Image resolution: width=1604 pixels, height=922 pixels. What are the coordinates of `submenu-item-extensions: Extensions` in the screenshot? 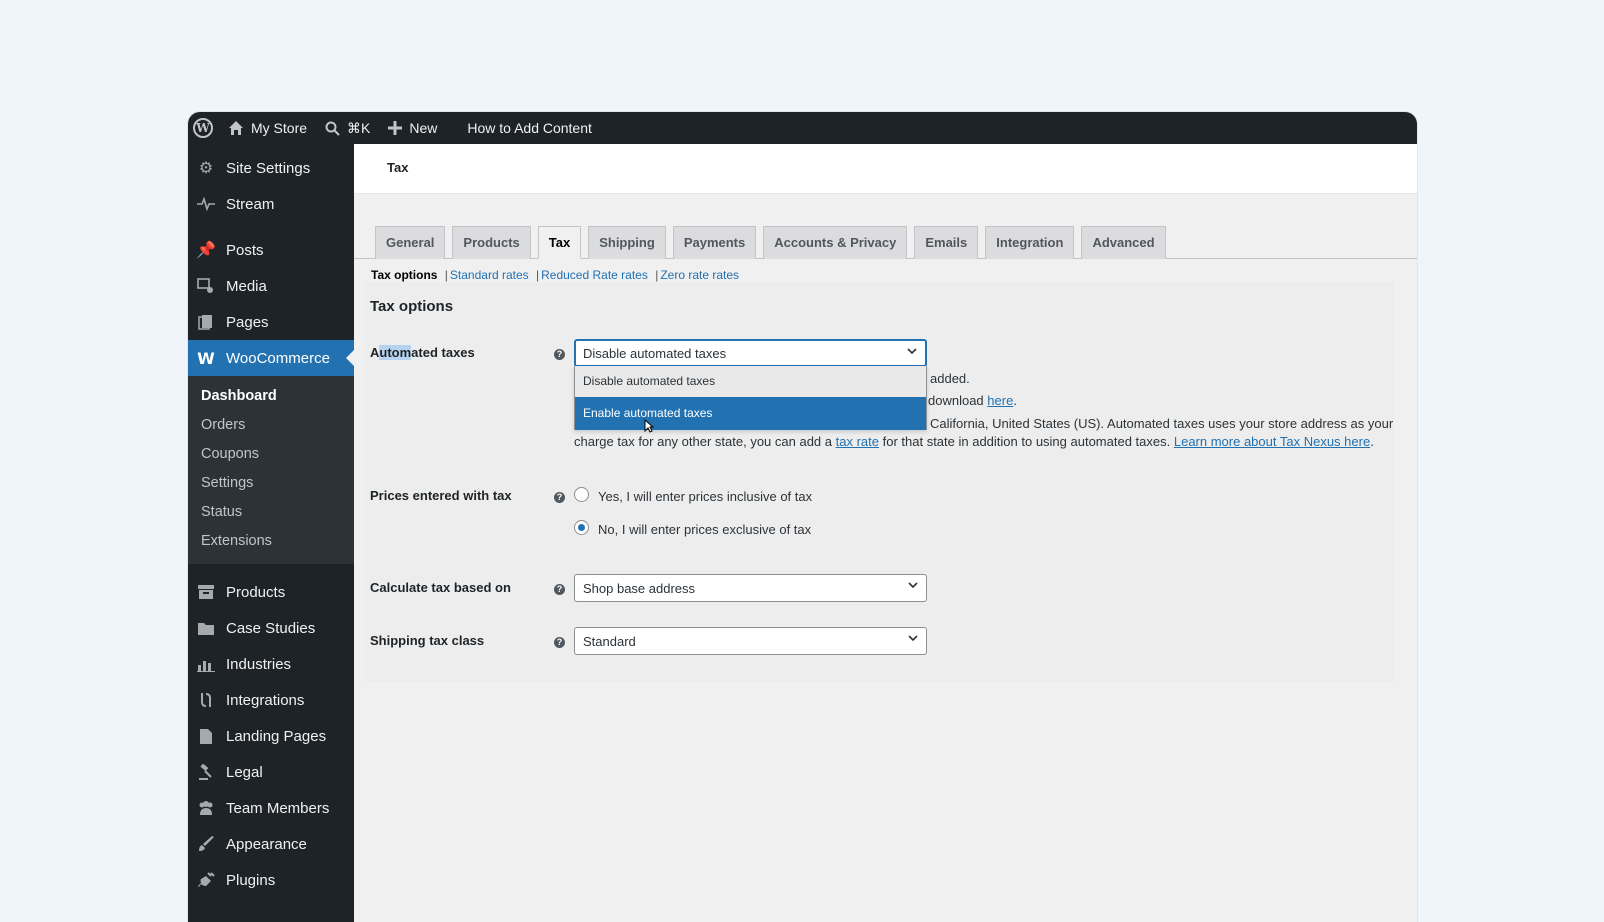 It's located at (271, 541).